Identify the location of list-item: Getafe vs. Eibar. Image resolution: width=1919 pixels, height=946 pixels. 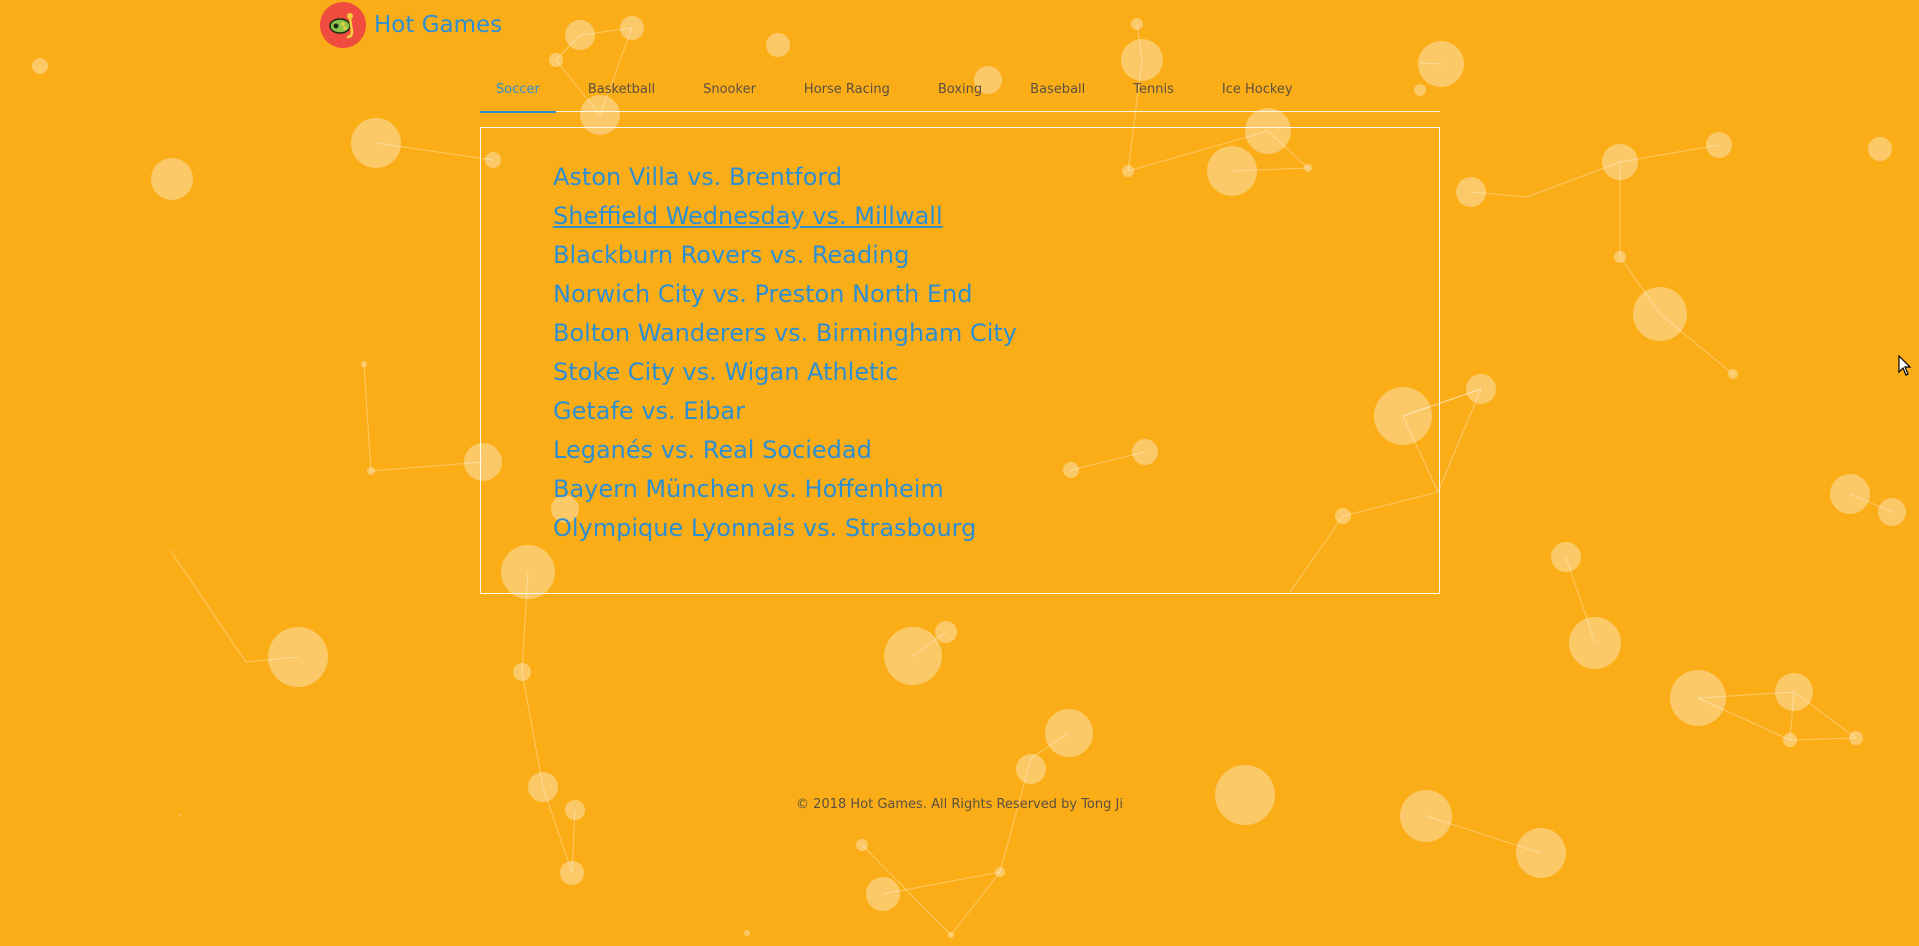
(996, 411).